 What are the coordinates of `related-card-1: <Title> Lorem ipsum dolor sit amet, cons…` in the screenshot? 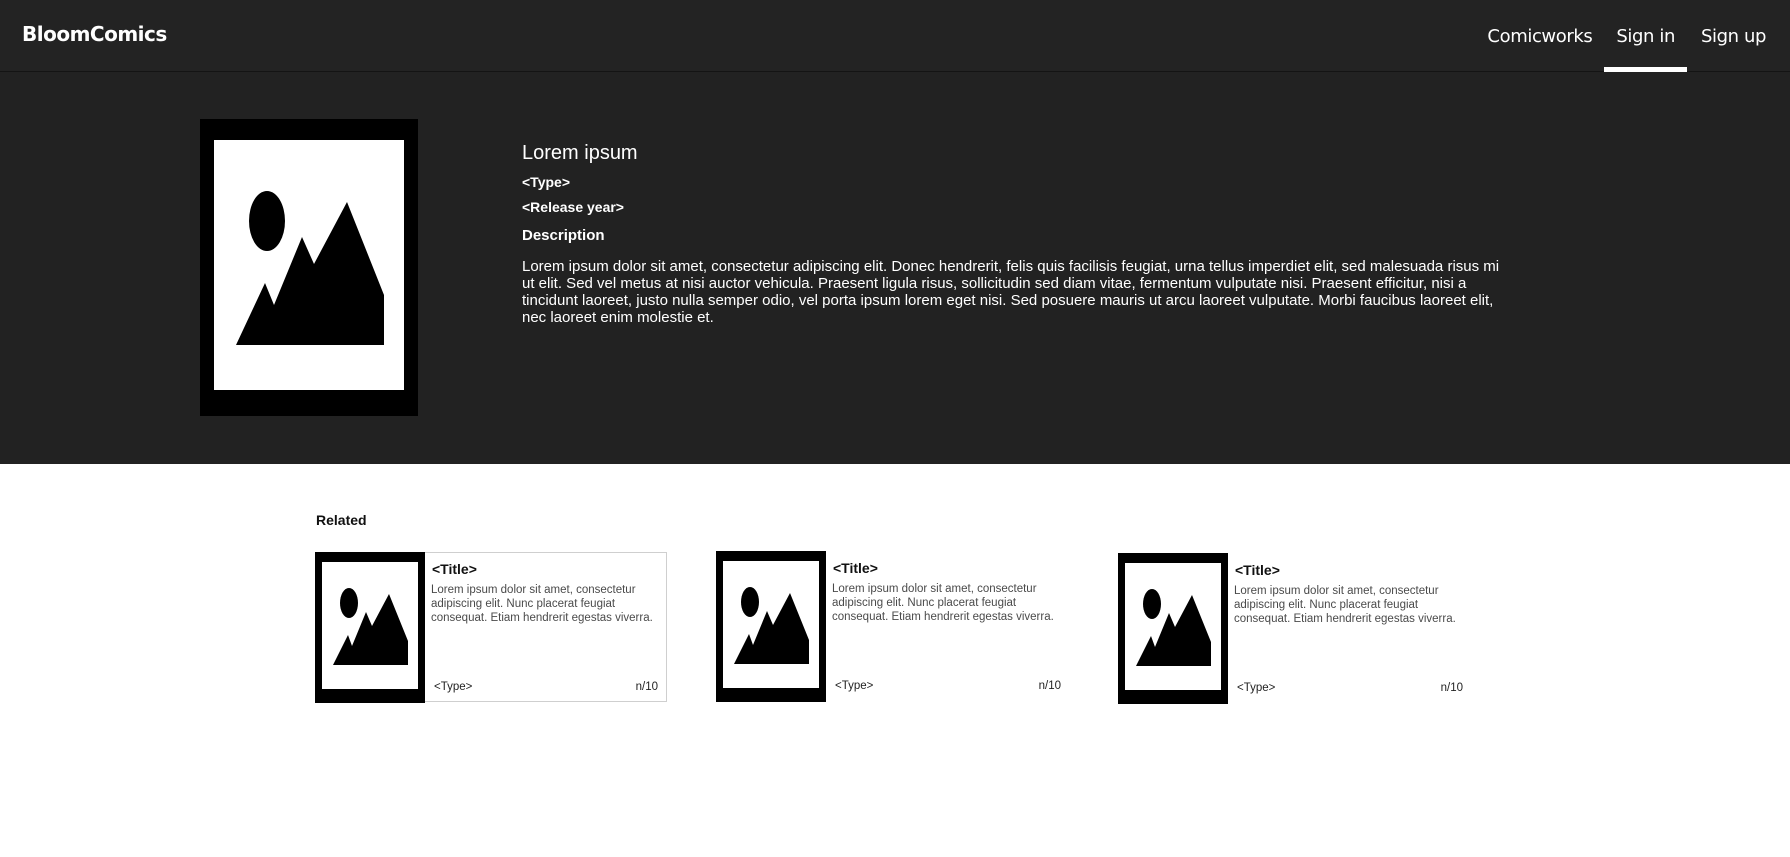 It's located at (491, 627).